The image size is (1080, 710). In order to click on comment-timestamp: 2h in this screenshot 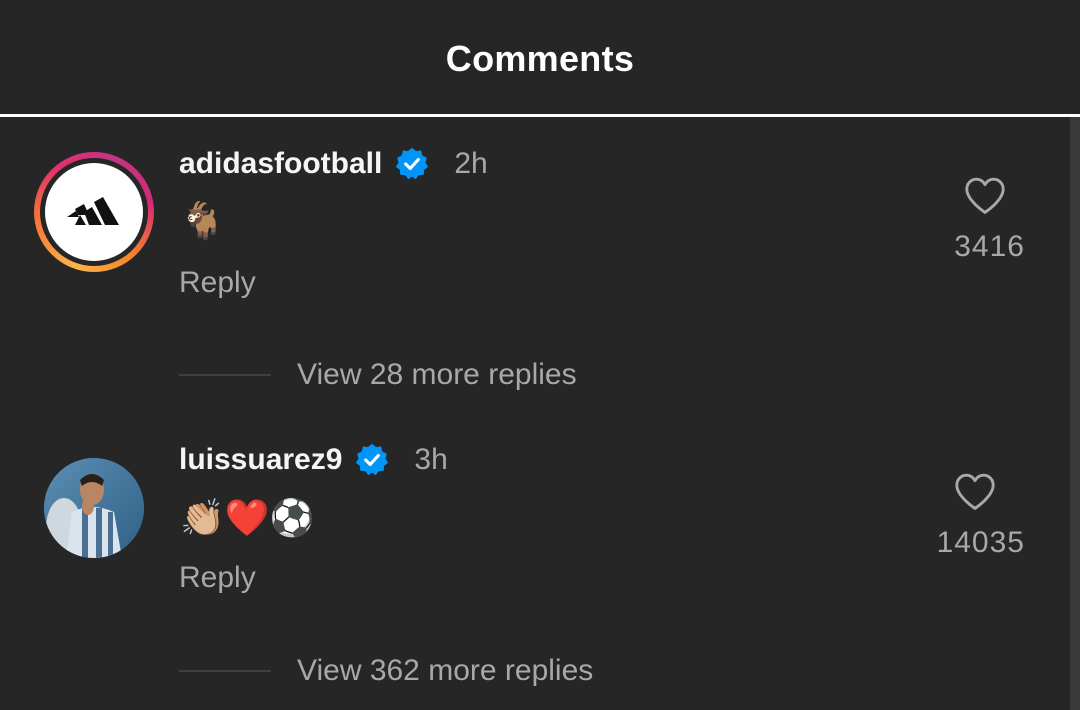, I will do `click(471, 163)`.